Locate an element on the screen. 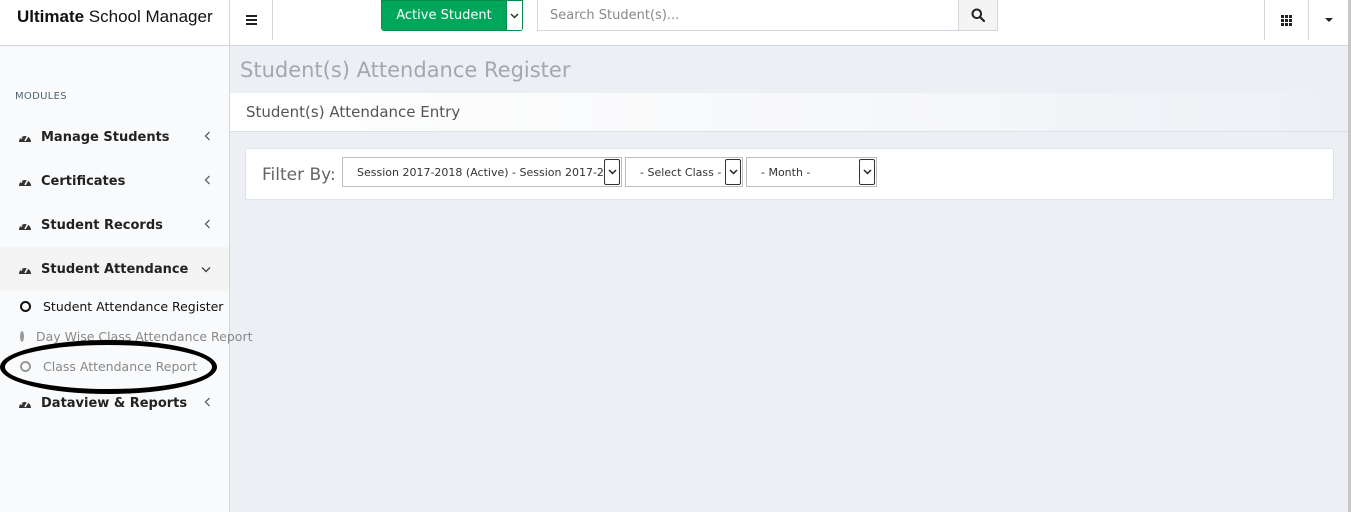 This screenshot has height=512, width=1351. class-select: - Select Class - is located at coordinates (684, 172).